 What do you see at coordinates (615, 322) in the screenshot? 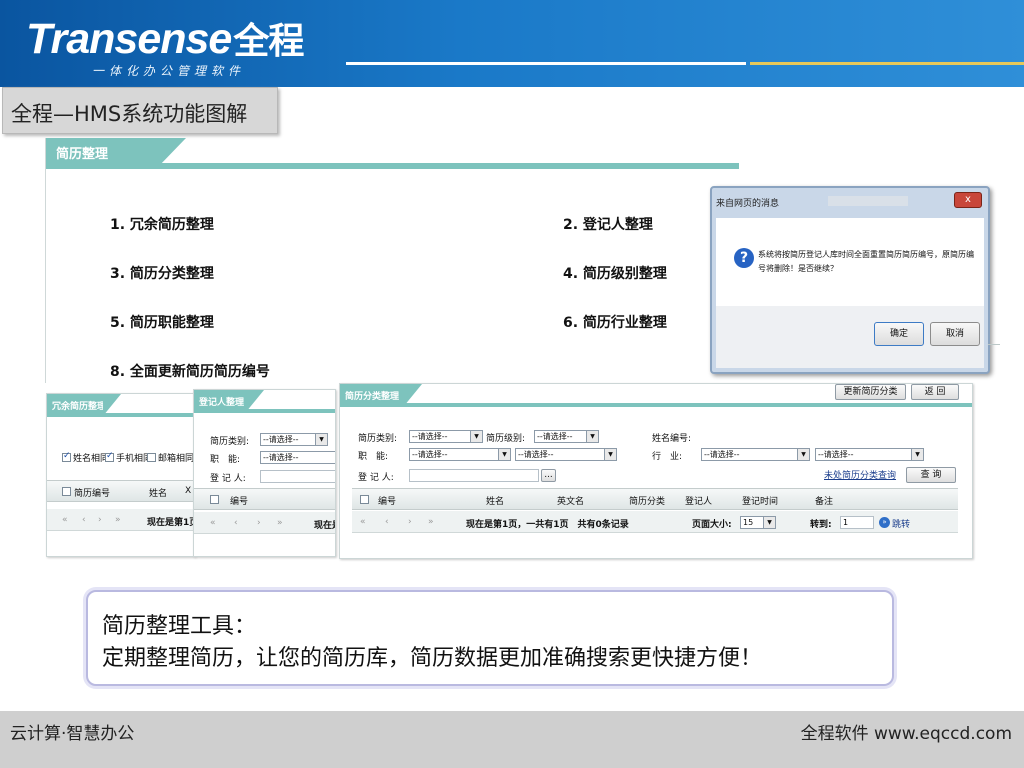
I see `menu-item-industry: 6. 简历行业整理` at bounding box center [615, 322].